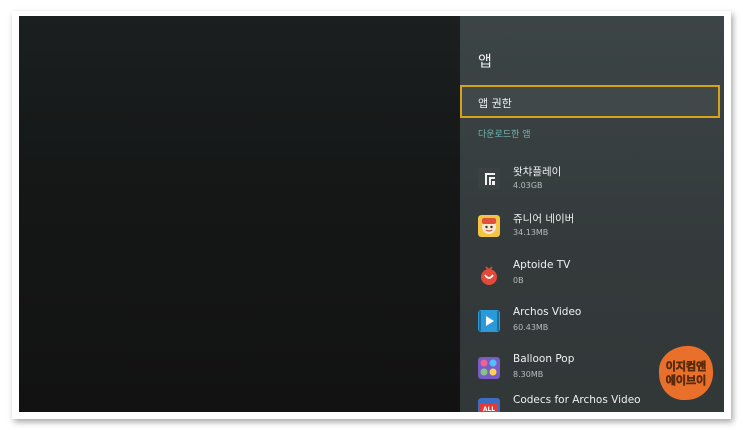  What do you see at coordinates (489, 179) in the screenshot?
I see `watcha-play-icon` at bounding box center [489, 179].